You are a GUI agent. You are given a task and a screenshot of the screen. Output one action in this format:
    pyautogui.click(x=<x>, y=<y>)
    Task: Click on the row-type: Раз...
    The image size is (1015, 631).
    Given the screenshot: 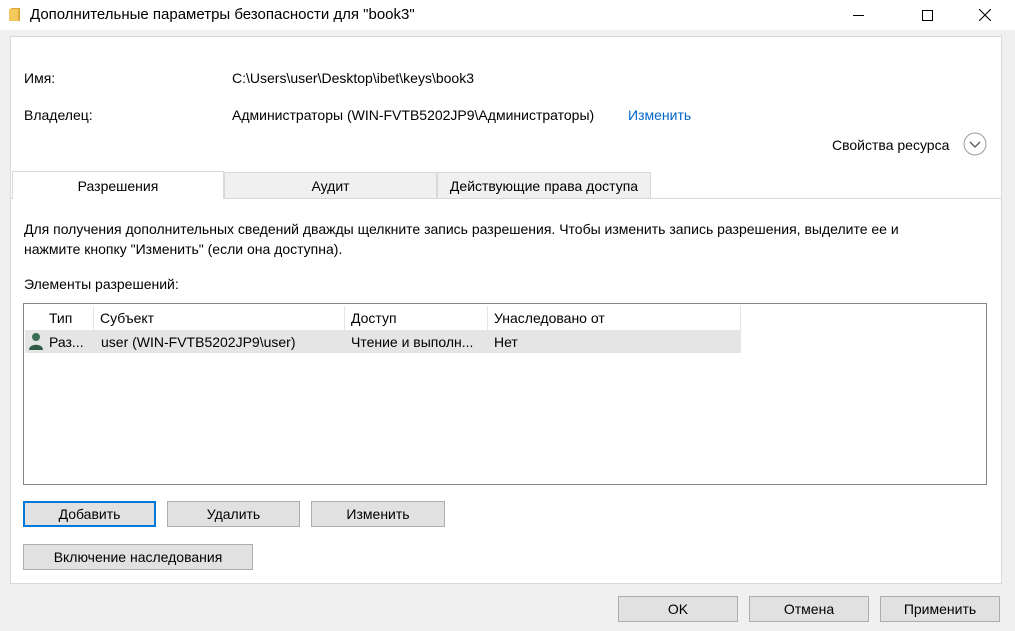 What is the action you would take?
    pyautogui.click(x=66, y=341)
    